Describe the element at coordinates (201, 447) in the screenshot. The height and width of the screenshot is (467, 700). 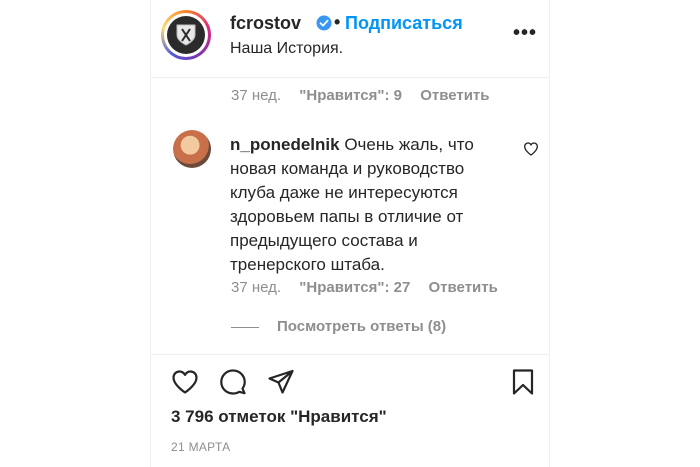
I see `post-date: 21 МАРТА` at that location.